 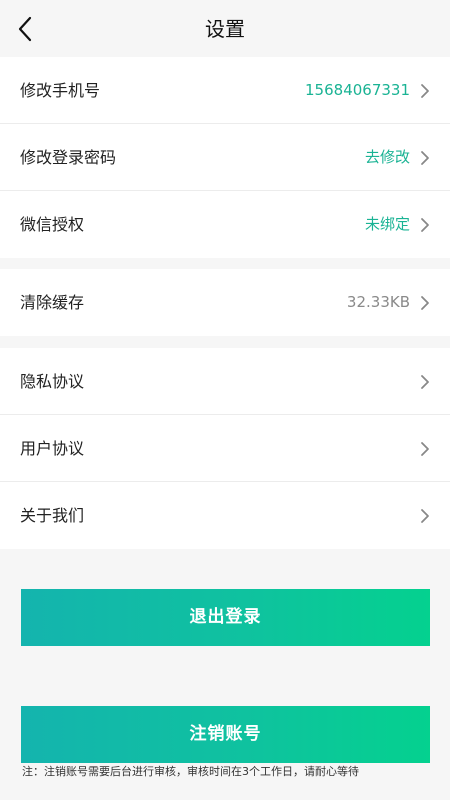 I want to click on cache-size-value: 32.33KB, so click(x=378, y=302).